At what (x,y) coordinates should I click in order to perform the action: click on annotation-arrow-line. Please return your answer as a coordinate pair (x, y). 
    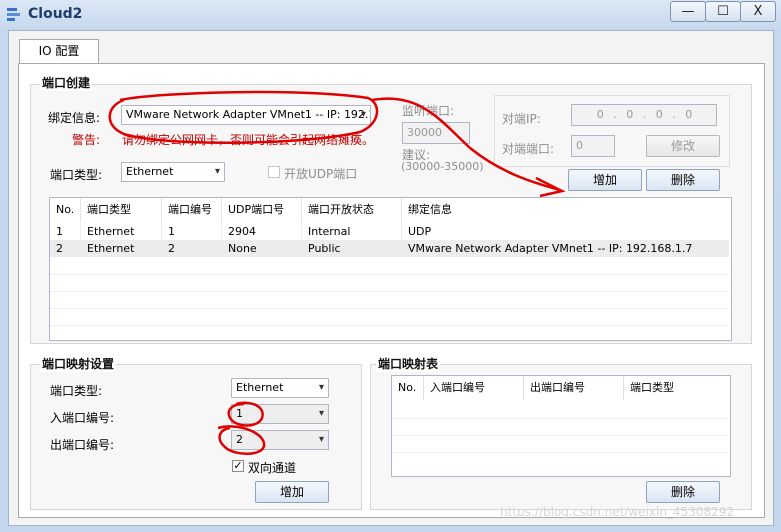
    Looking at the image, I should click on (466, 144).